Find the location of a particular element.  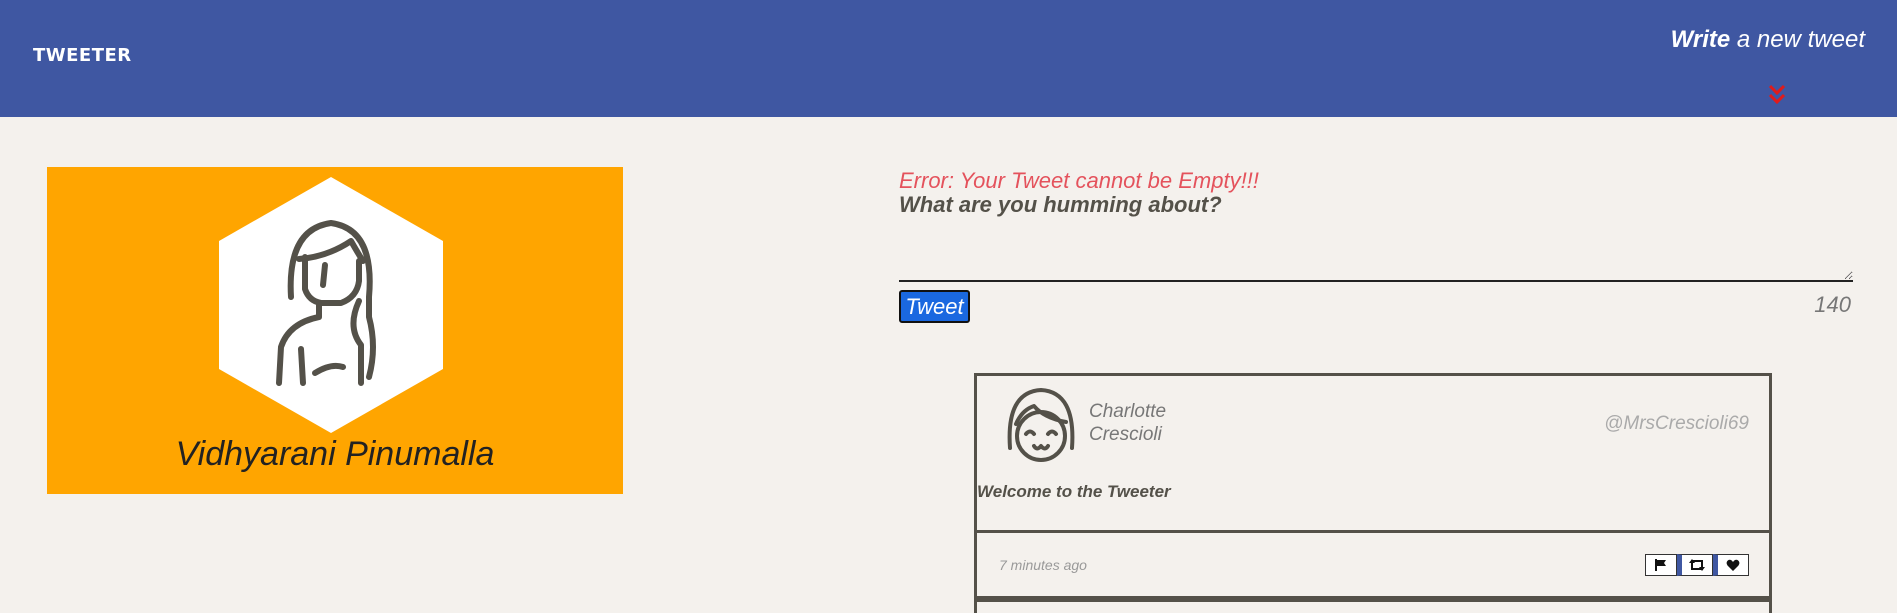

tweet-content: Welcome to the Tweeter is located at coordinates (1074, 491).